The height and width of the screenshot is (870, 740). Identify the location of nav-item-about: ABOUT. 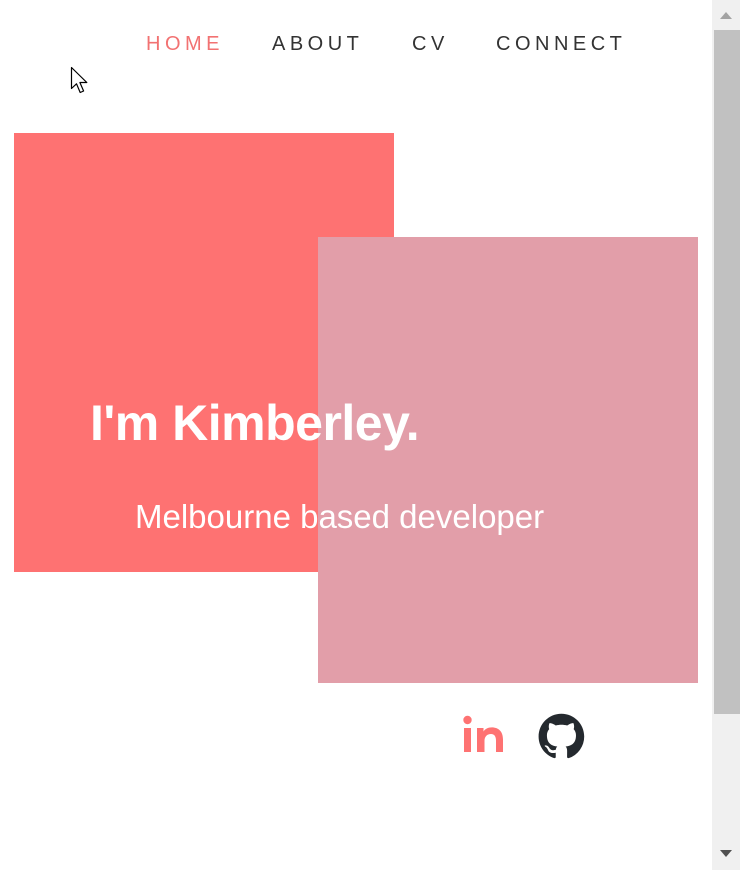
(317, 44).